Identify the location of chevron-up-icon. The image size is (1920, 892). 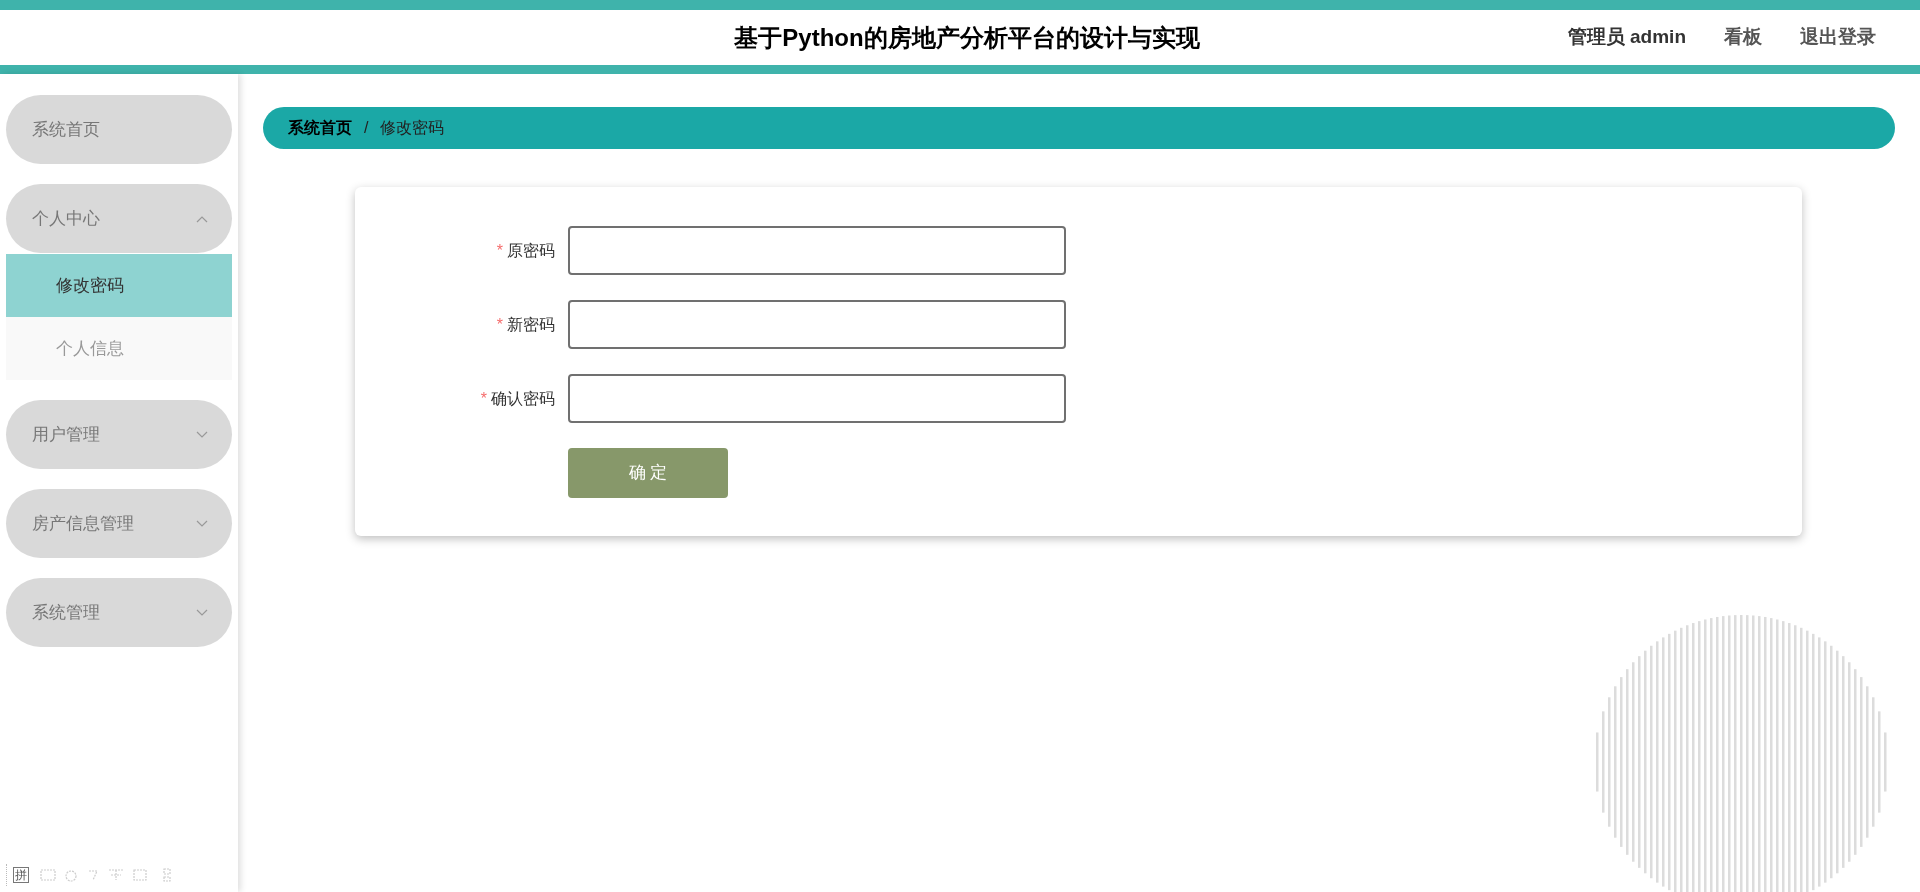
(202, 218).